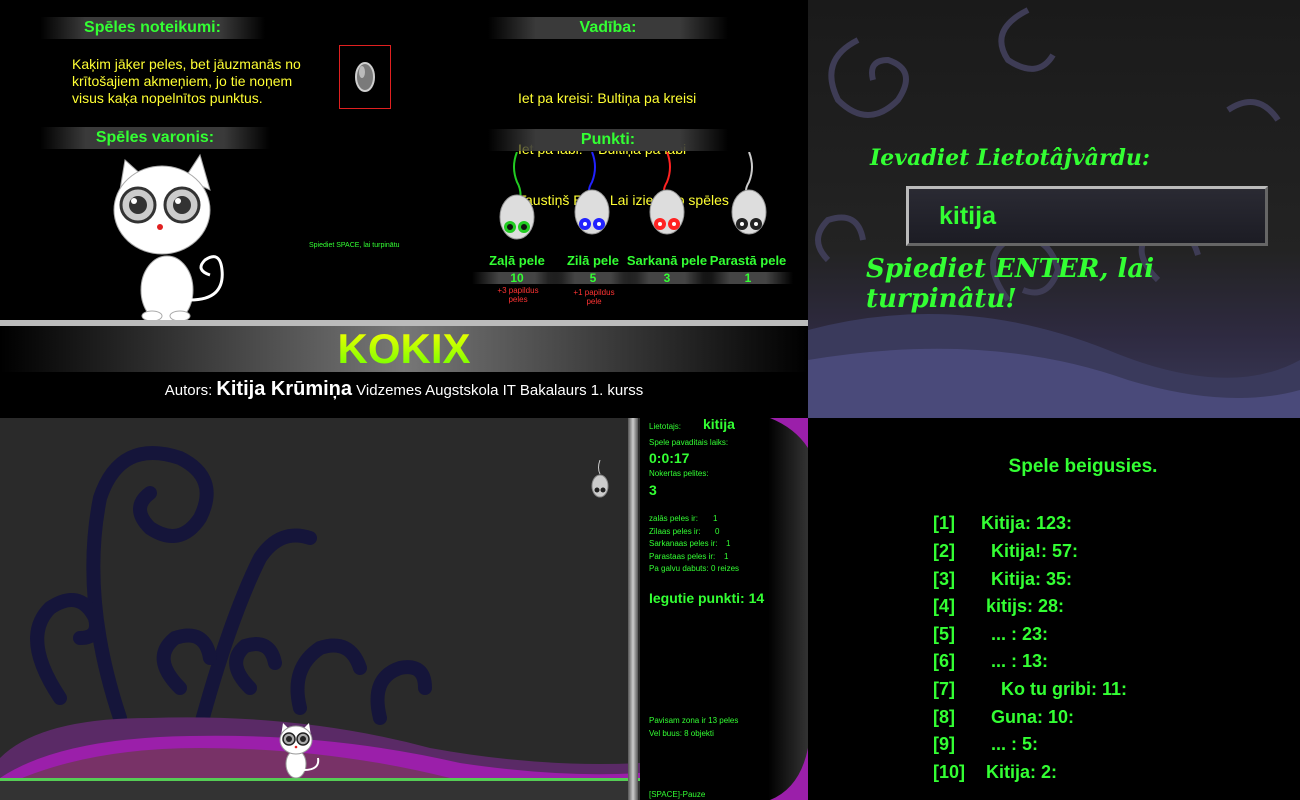 The height and width of the screenshot is (800, 1300). What do you see at coordinates (1087, 216) in the screenshot?
I see `username-field: kitija` at bounding box center [1087, 216].